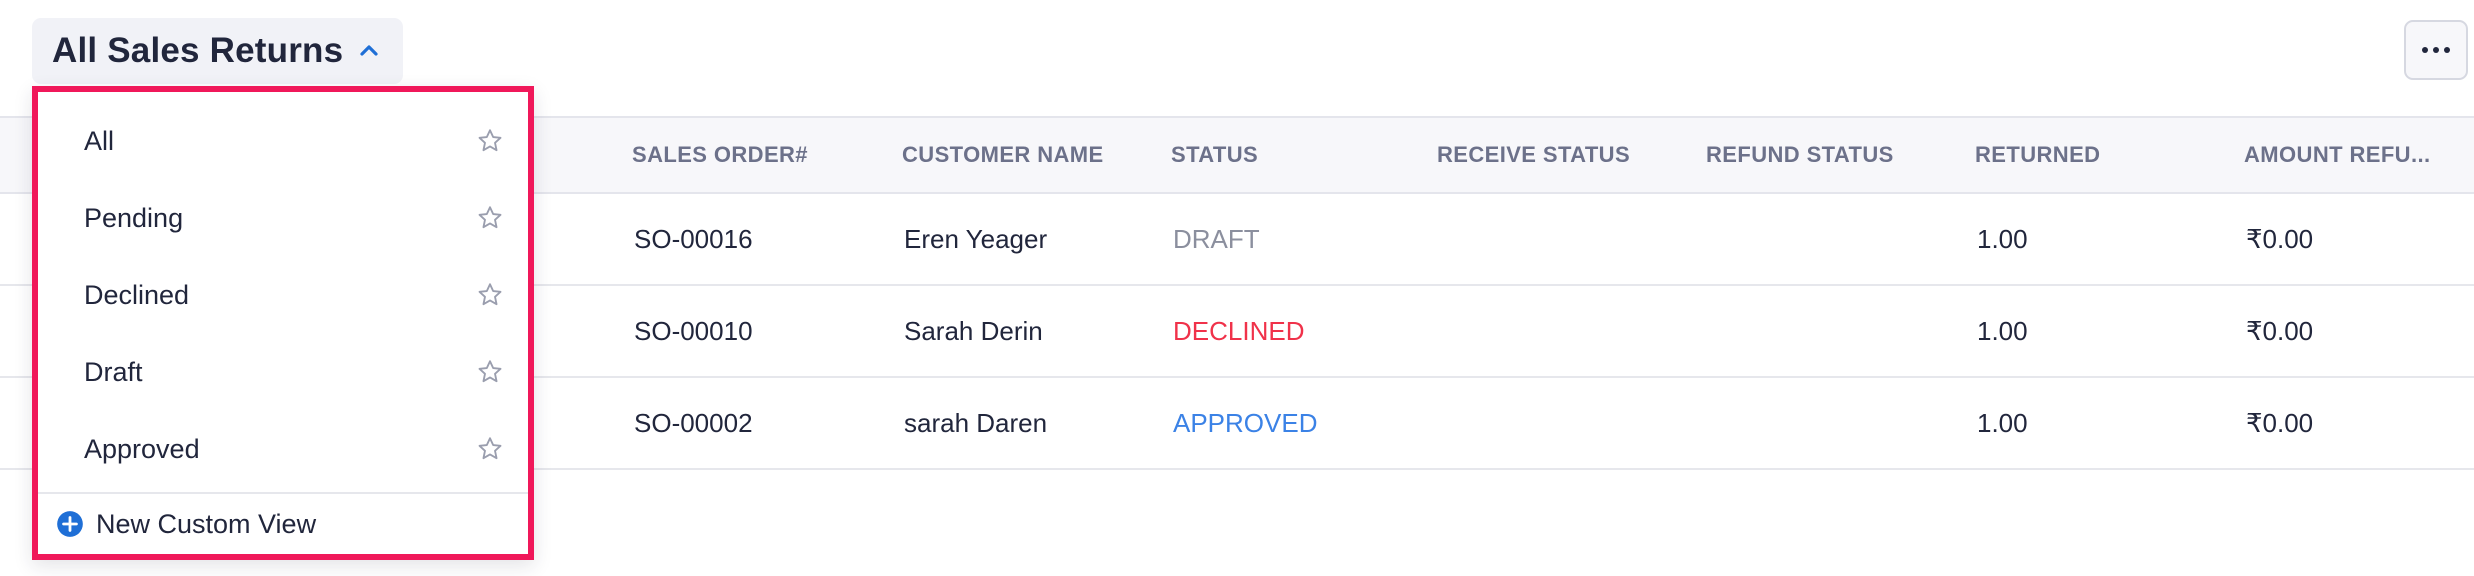 Image resolution: width=2474 pixels, height=576 pixels. I want to click on status-badge: DRAFT, so click(1216, 239).